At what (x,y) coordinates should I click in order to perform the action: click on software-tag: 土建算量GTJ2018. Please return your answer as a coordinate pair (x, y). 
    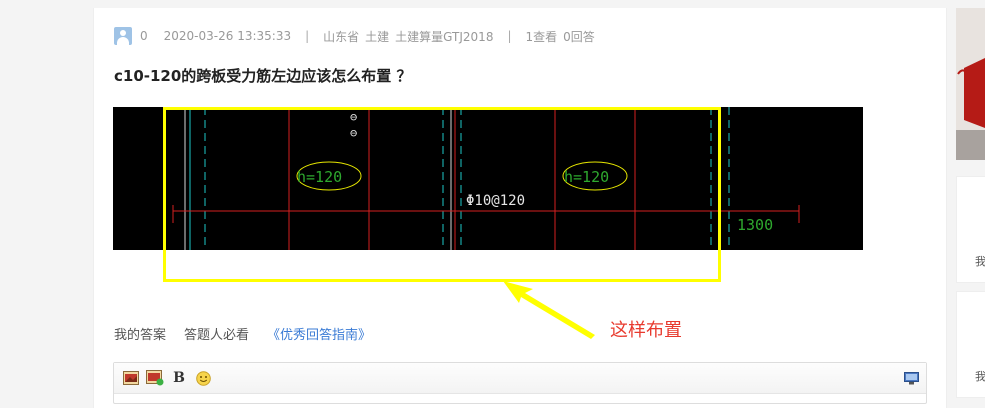
    Looking at the image, I should click on (444, 36).